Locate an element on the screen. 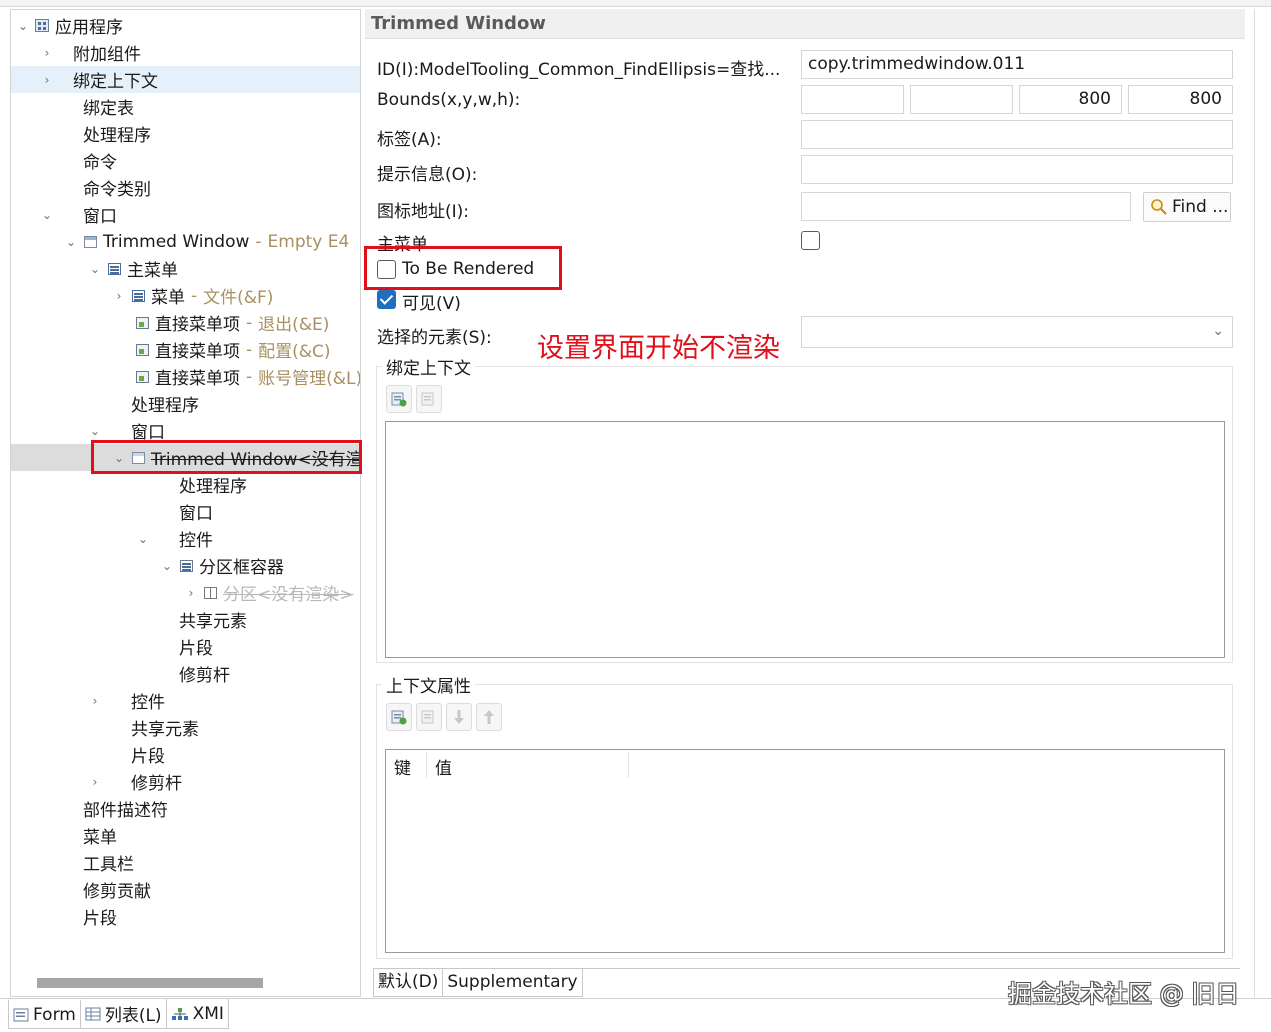 This screenshot has width=1271, height=1032. tree-item-windows: ⌄ 窗口 is located at coordinates (185, 214).